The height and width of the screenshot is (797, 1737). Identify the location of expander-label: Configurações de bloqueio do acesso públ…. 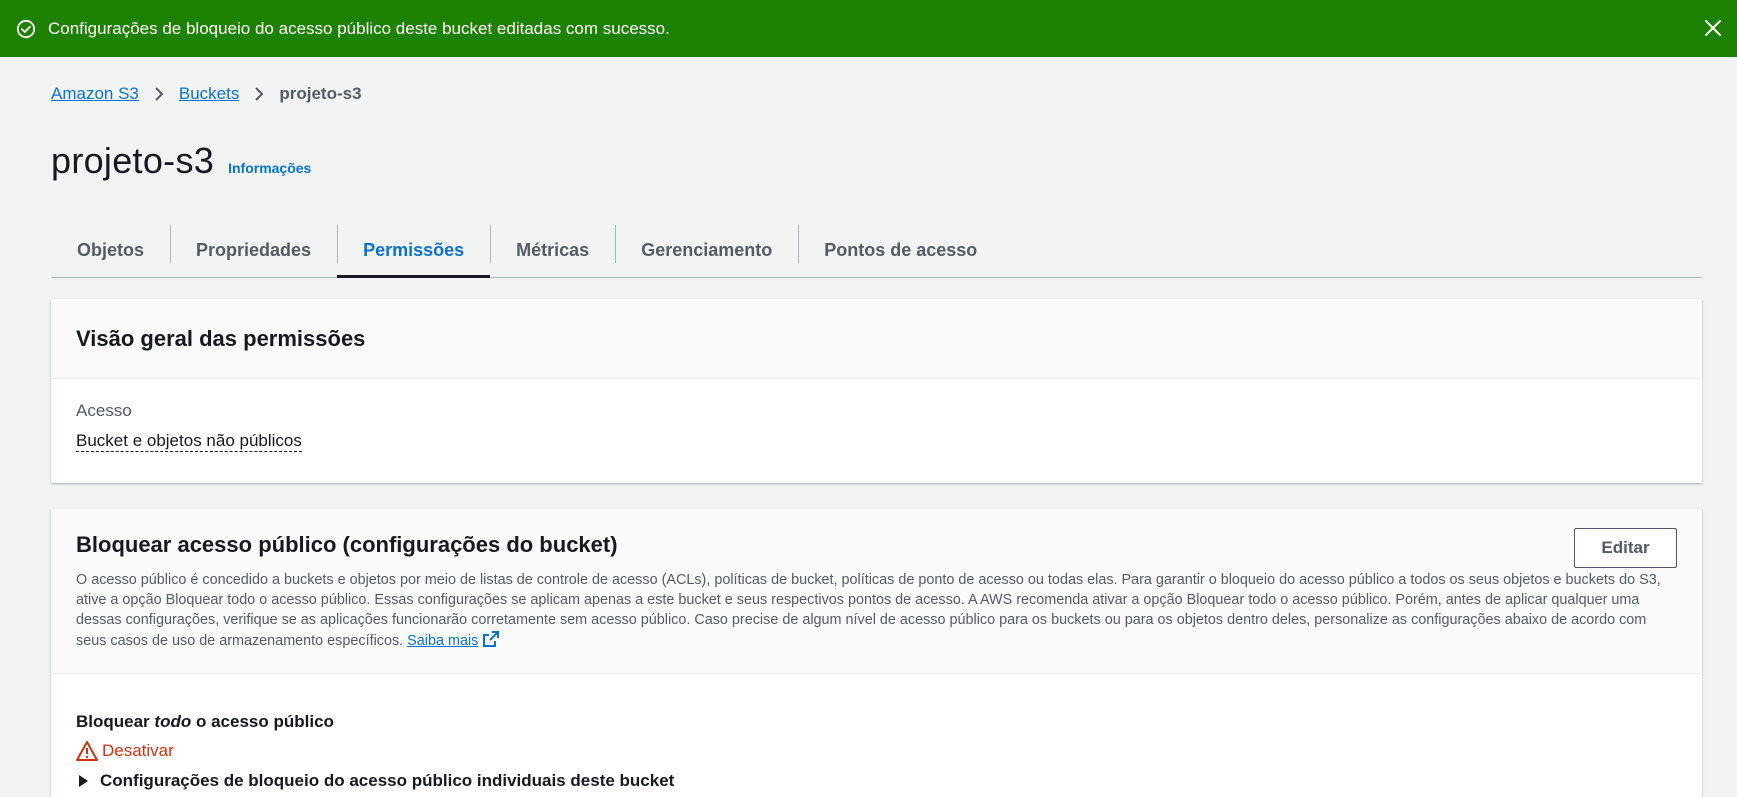
(387, 780).